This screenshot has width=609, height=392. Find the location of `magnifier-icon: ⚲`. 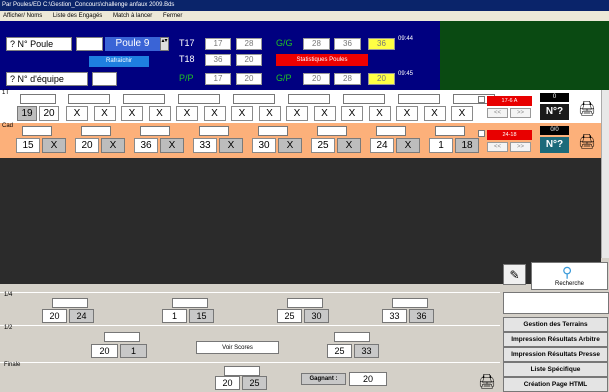

magnifier-icon: ⚲ is located at coordinates (567, 272).